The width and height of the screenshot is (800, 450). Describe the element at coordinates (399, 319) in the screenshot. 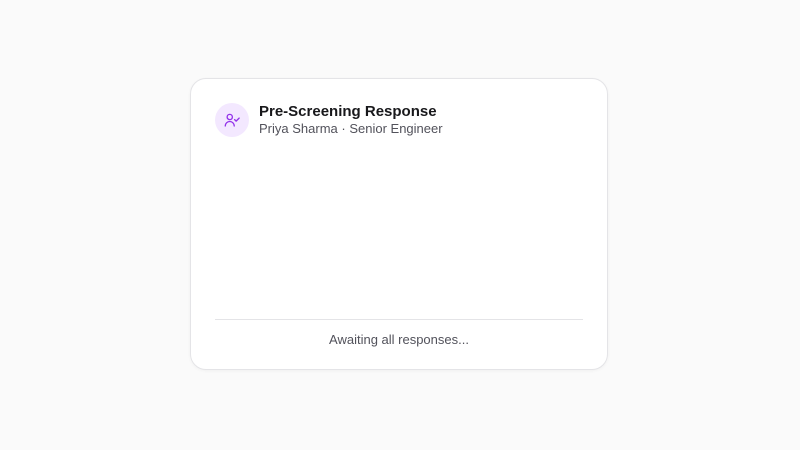

I see `footer-divider` at that location.